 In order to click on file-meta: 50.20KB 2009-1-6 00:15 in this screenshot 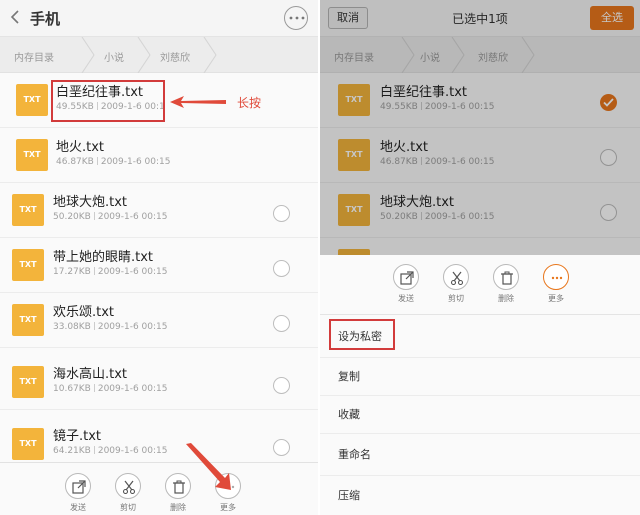, I will do `click(437, 217)`.